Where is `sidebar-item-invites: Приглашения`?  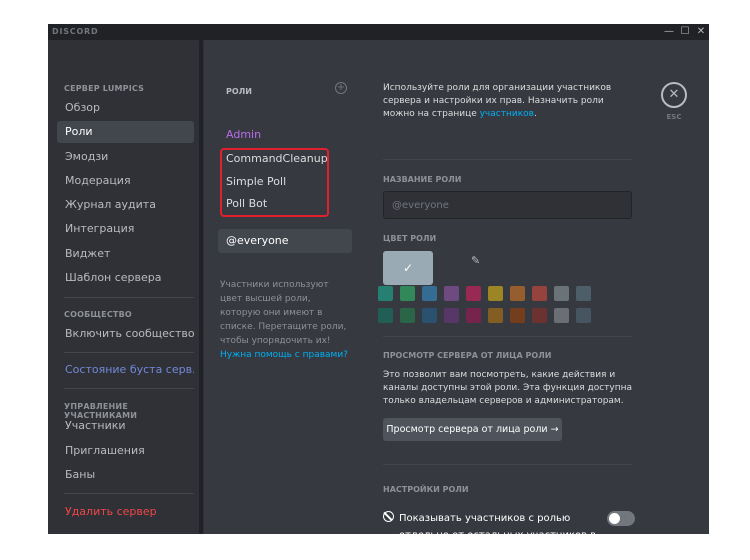 sidebar-item-invites: Приглашения is located at coordinates (125, 451).